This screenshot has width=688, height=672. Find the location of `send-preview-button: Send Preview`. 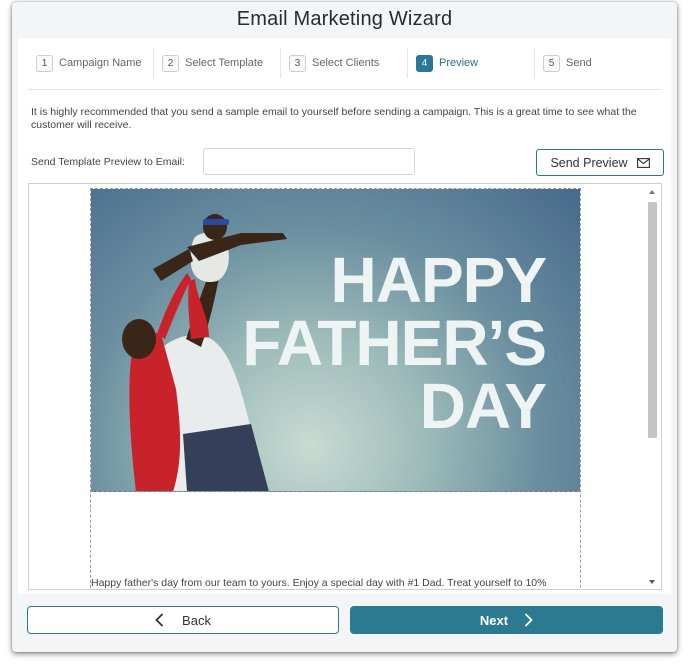

send-preview-button: Send Preview is located at coordinates (600, 162).